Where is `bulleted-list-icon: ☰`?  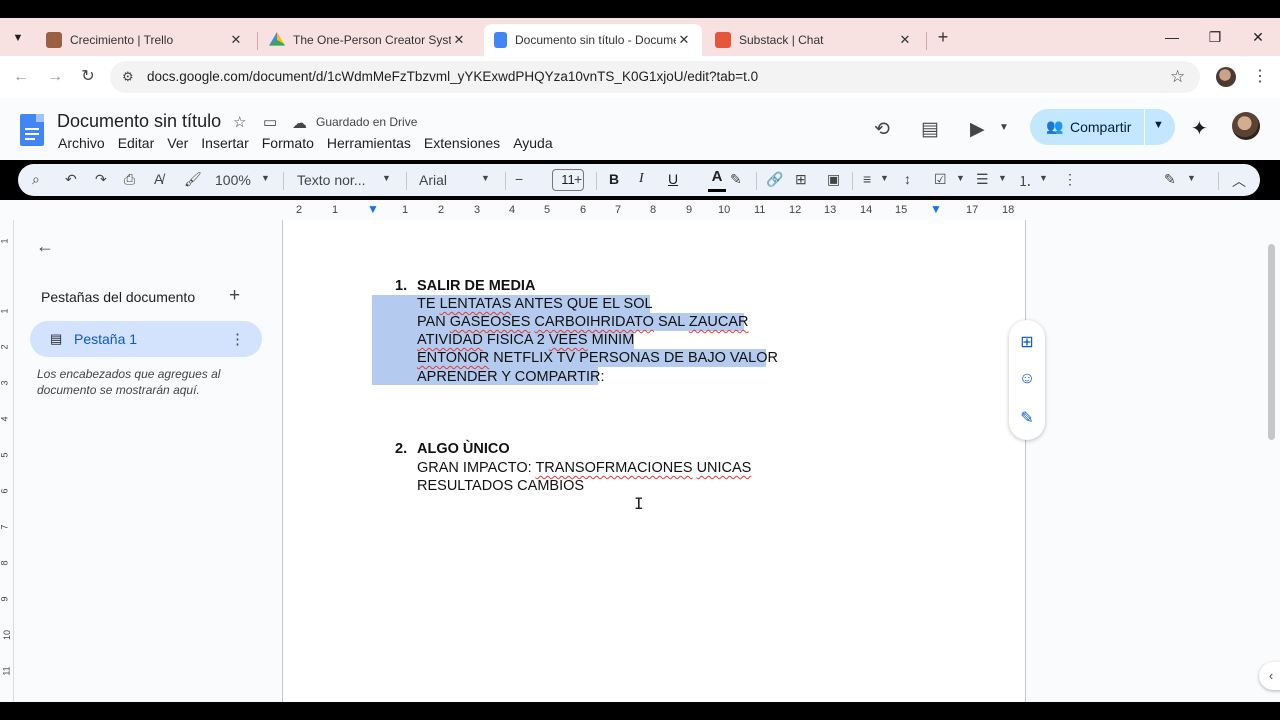
bulleted-list-icon: ☰ is located at coordinates (982, 179).